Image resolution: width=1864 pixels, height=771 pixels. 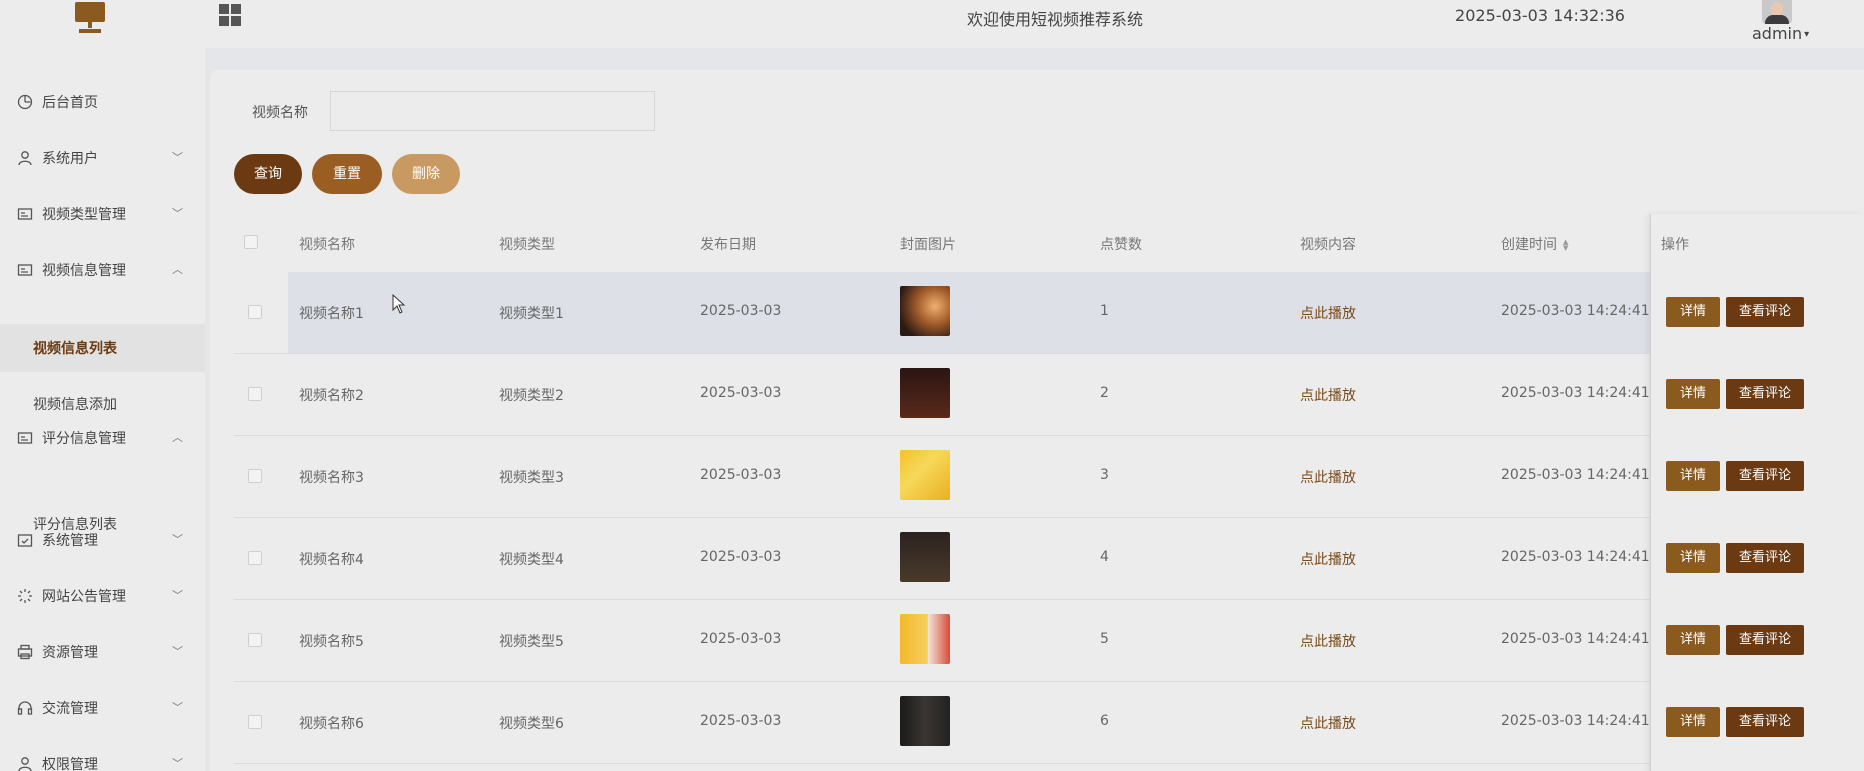 I want to click on select-all-checkbox, so click(x=251, y=242).